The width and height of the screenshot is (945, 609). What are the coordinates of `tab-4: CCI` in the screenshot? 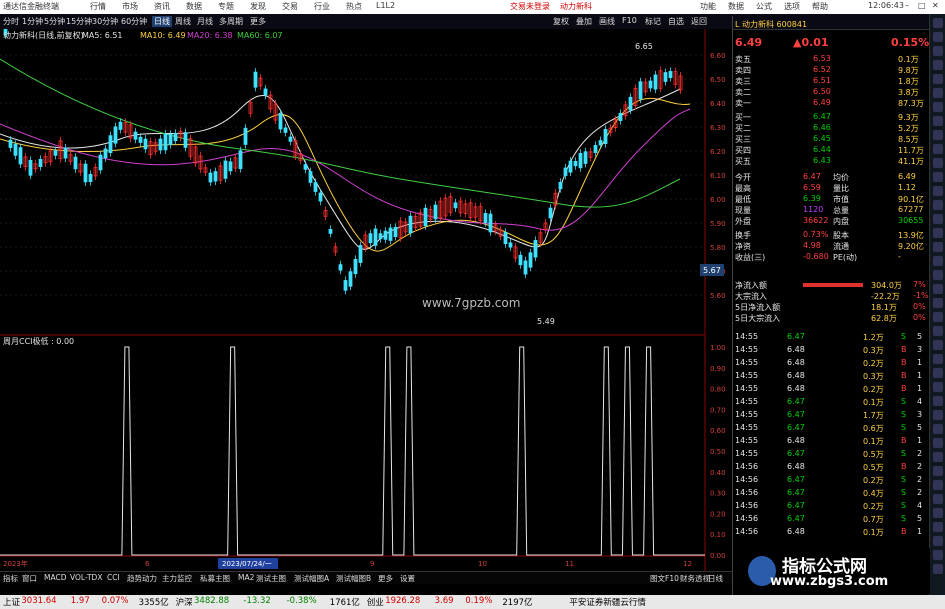 It's located at (113, 577).